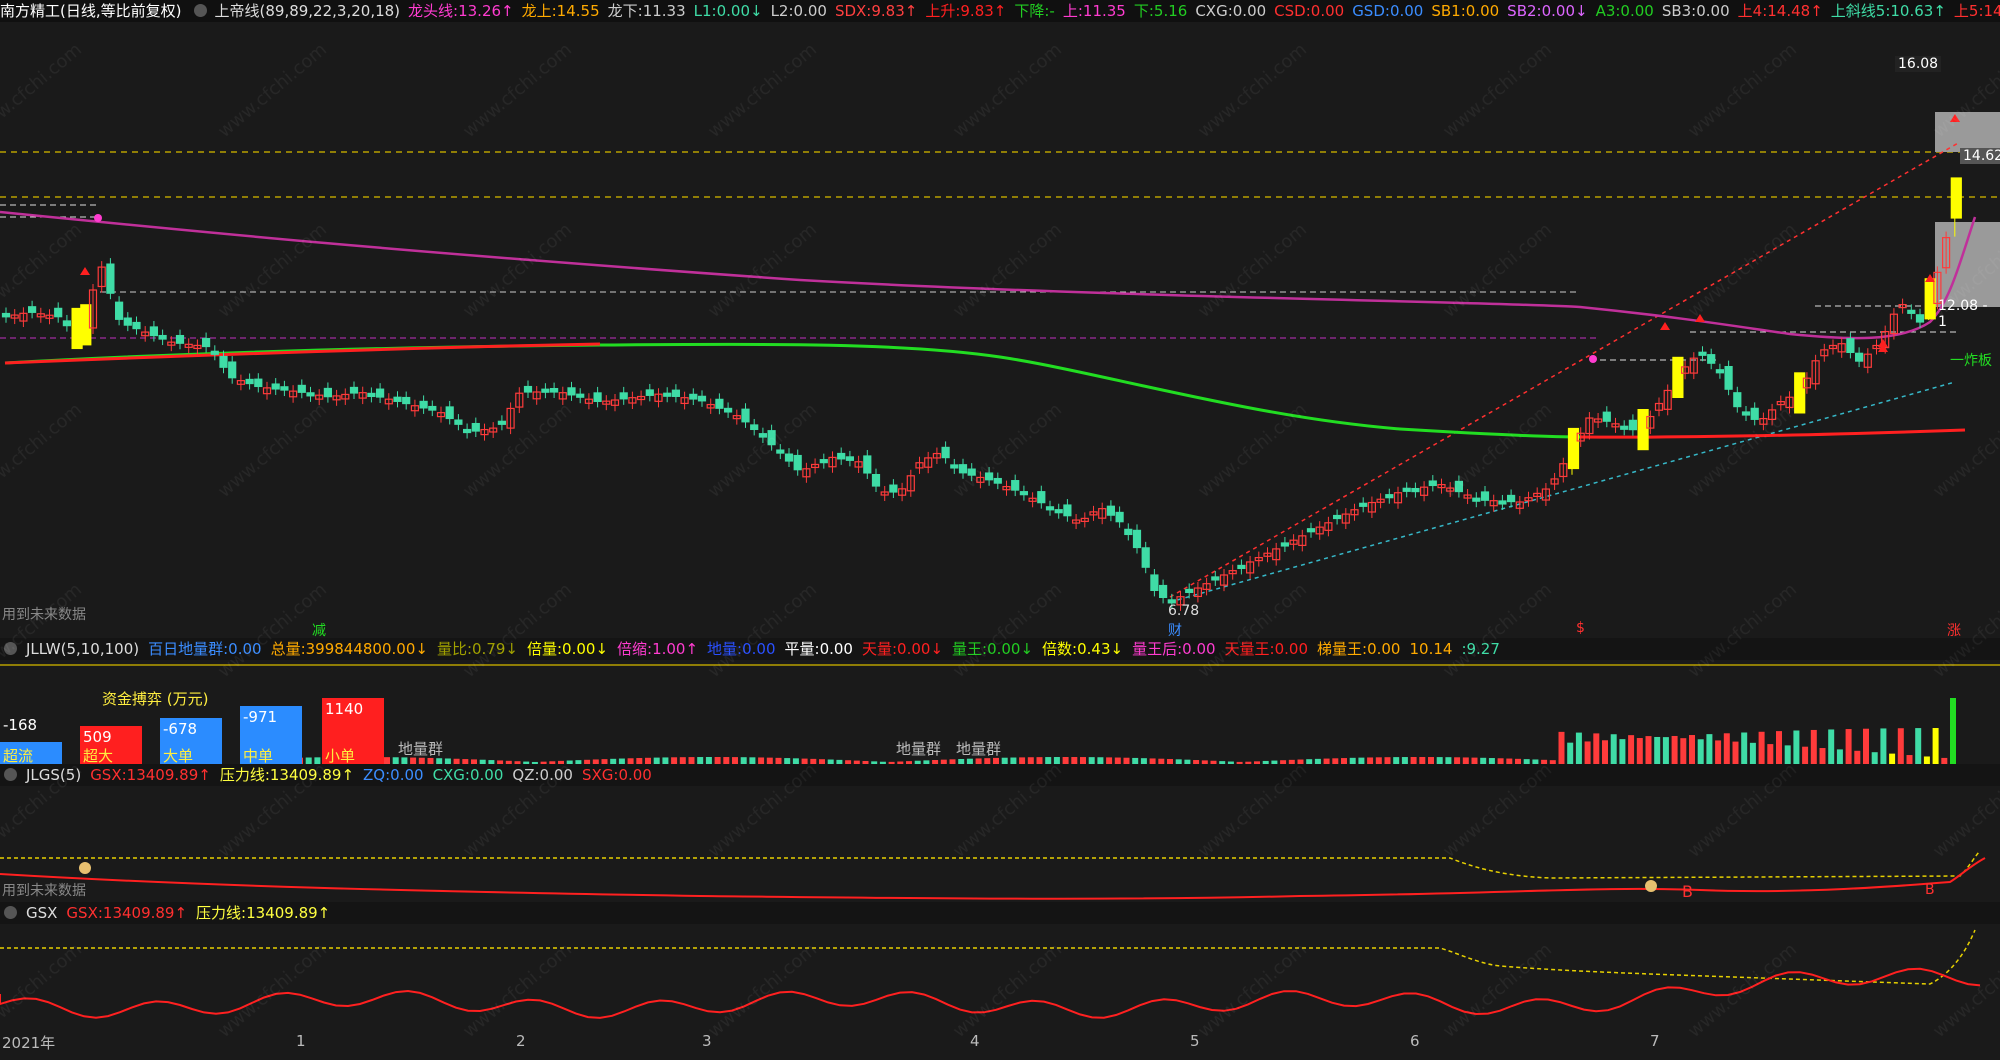  Describe the element at coordinates (988, 957) in the screenshot. I see `pressure-line` at that location.